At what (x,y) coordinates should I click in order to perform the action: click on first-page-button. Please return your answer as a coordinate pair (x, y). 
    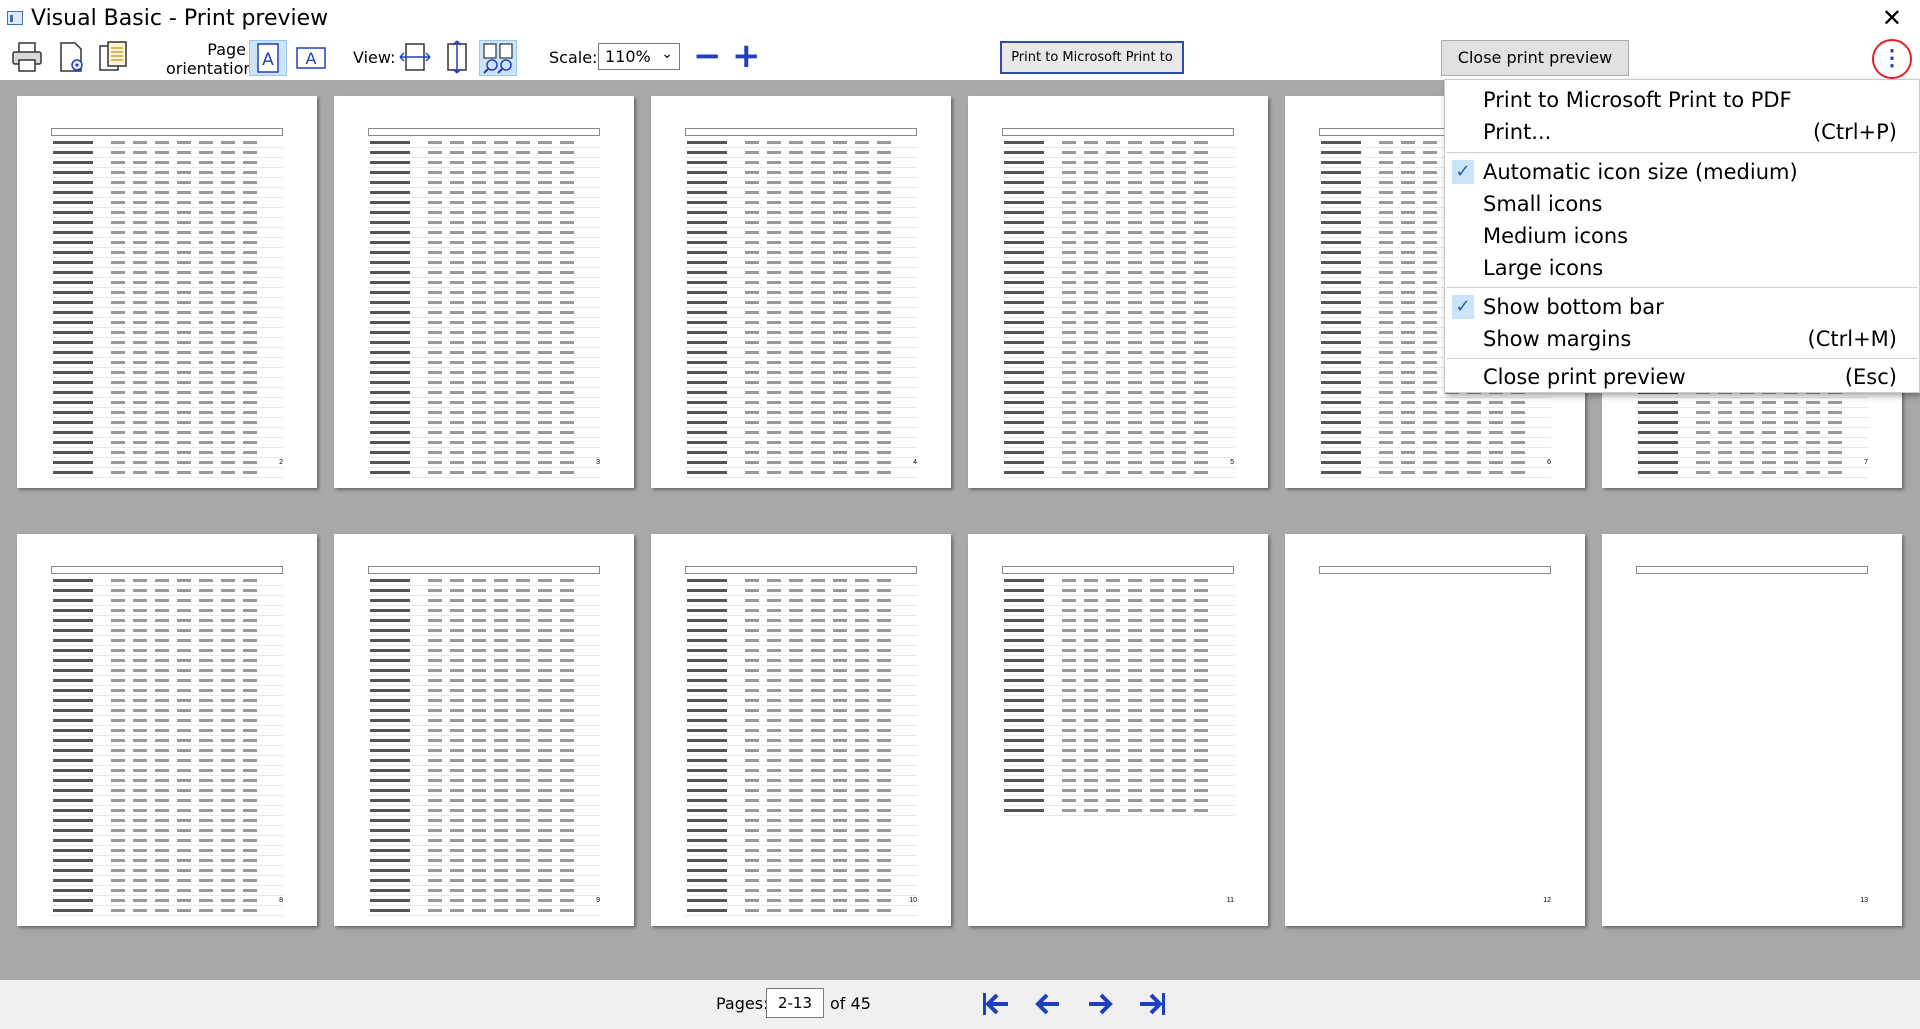
    Looking at the image, I should click on (996, 1004).